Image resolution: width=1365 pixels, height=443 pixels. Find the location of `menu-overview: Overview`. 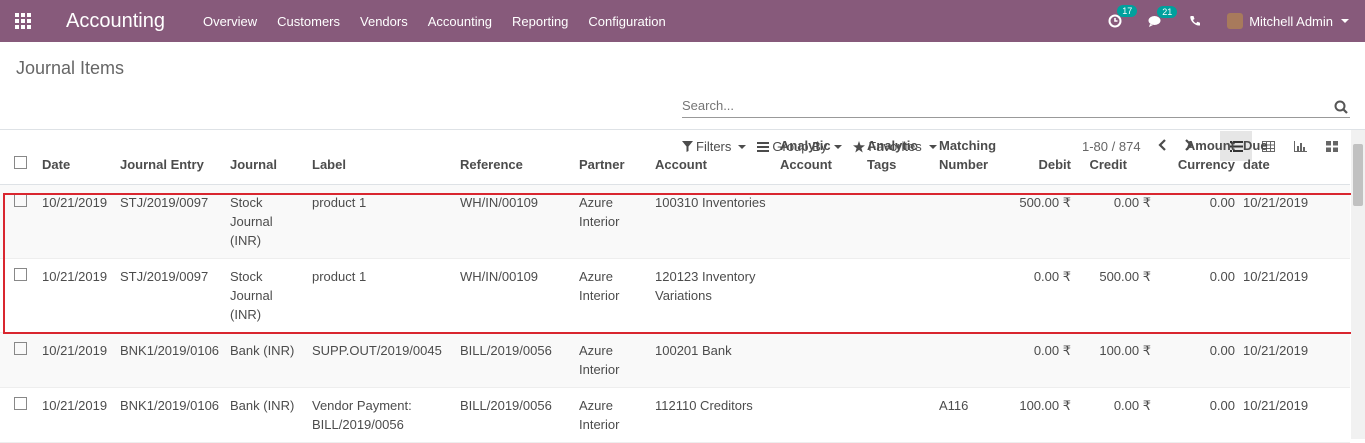

menu-overview: Overview is located at coordinates (230, 21).